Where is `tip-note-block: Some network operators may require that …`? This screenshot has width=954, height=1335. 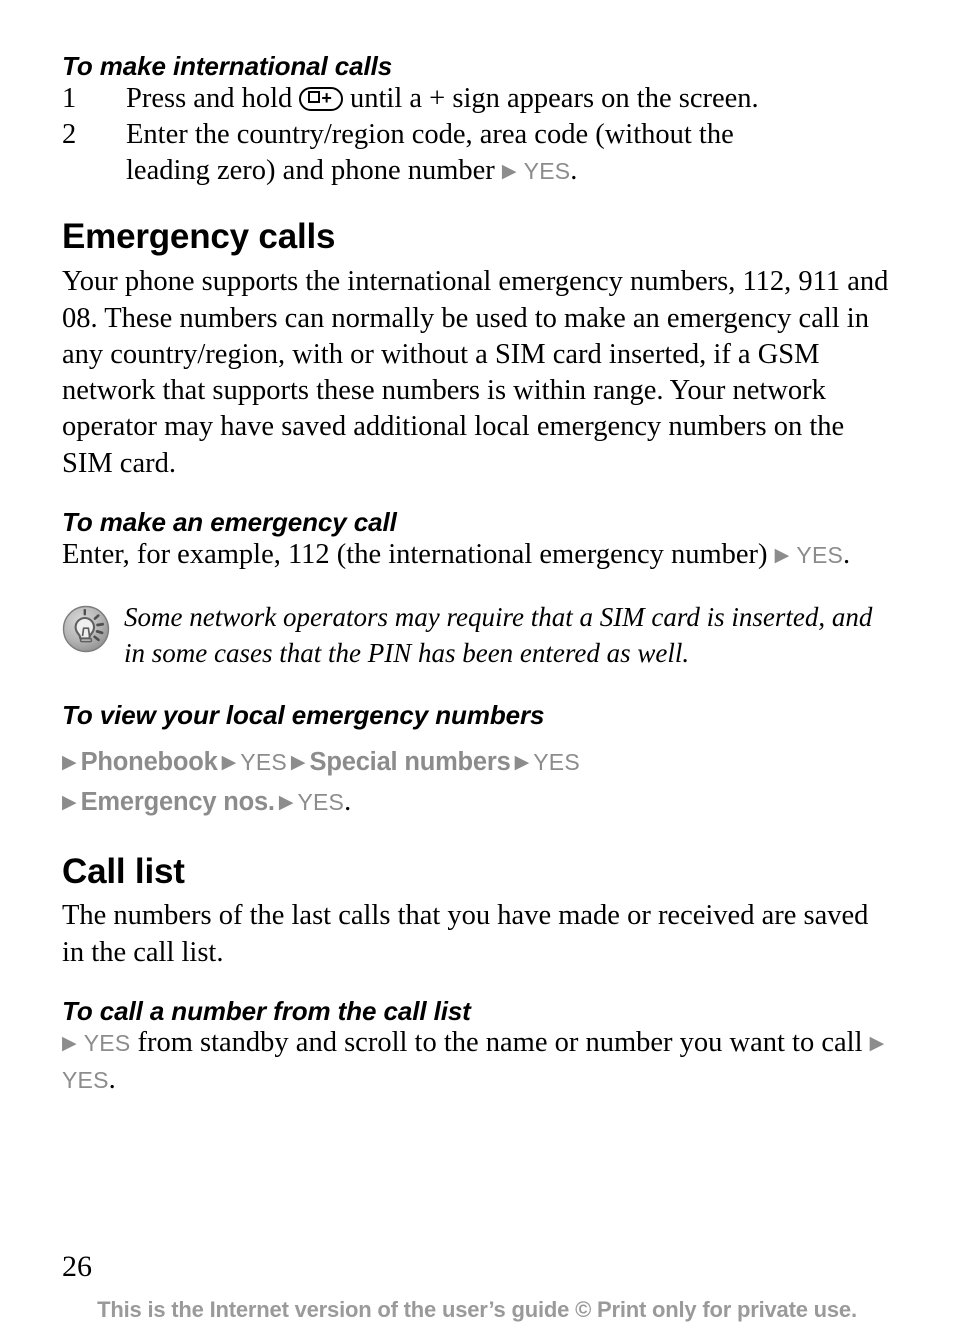 tip-note-block: Some network operators may require that … is located at coordinates (477, 635).